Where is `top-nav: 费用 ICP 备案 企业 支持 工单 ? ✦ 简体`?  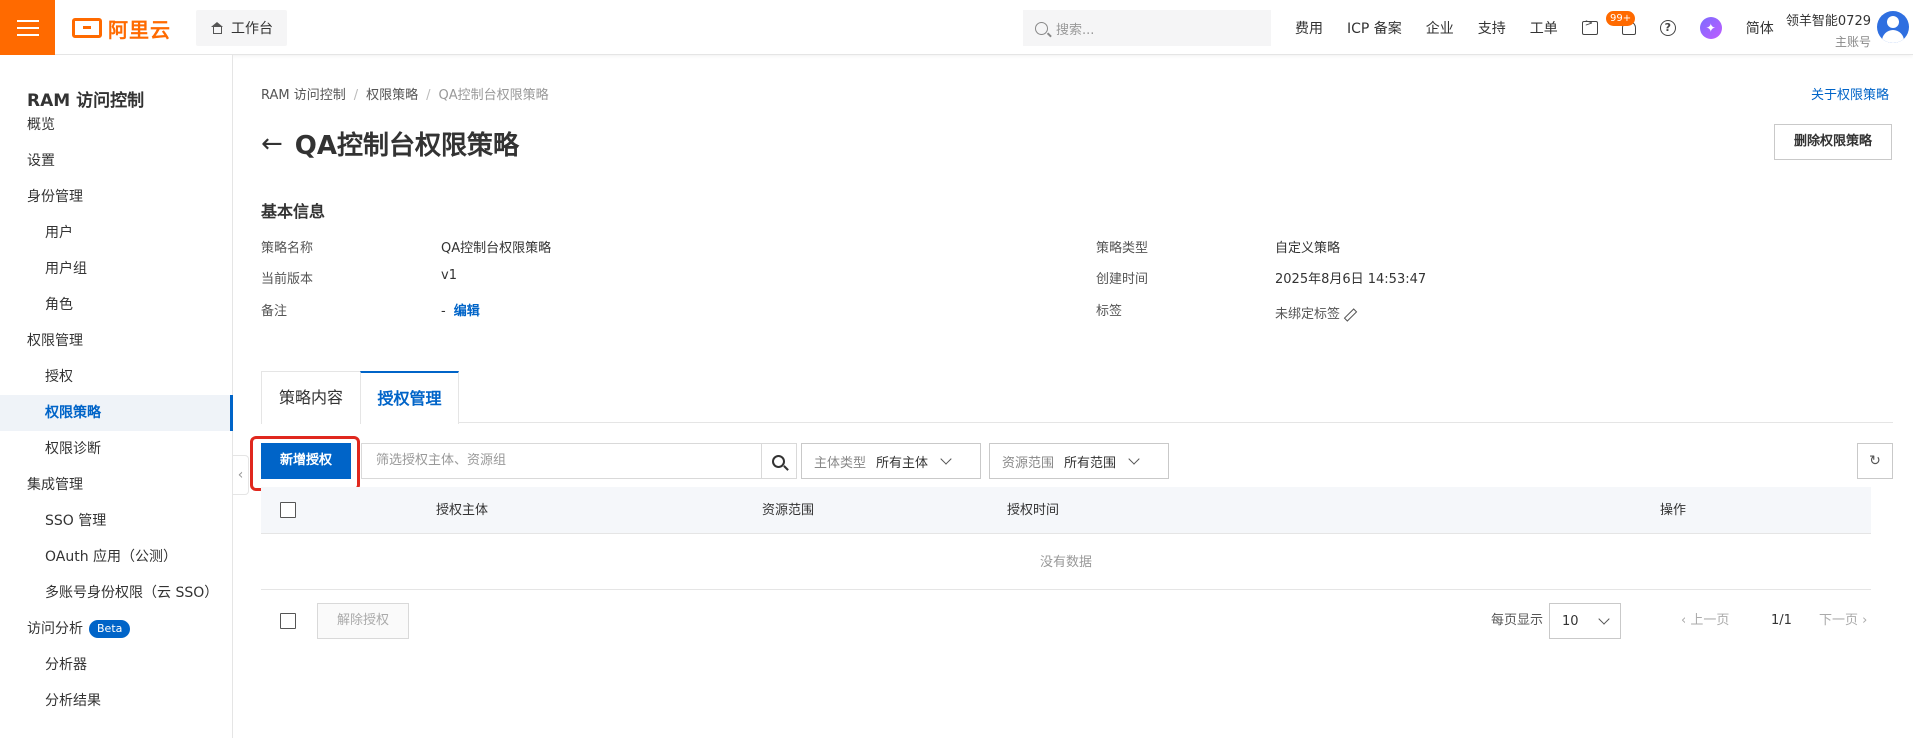 top-nav: 费用 ICP 备案 企业 支持 工单 ? ✦ 简体 is located at coordinates (1546, 27).